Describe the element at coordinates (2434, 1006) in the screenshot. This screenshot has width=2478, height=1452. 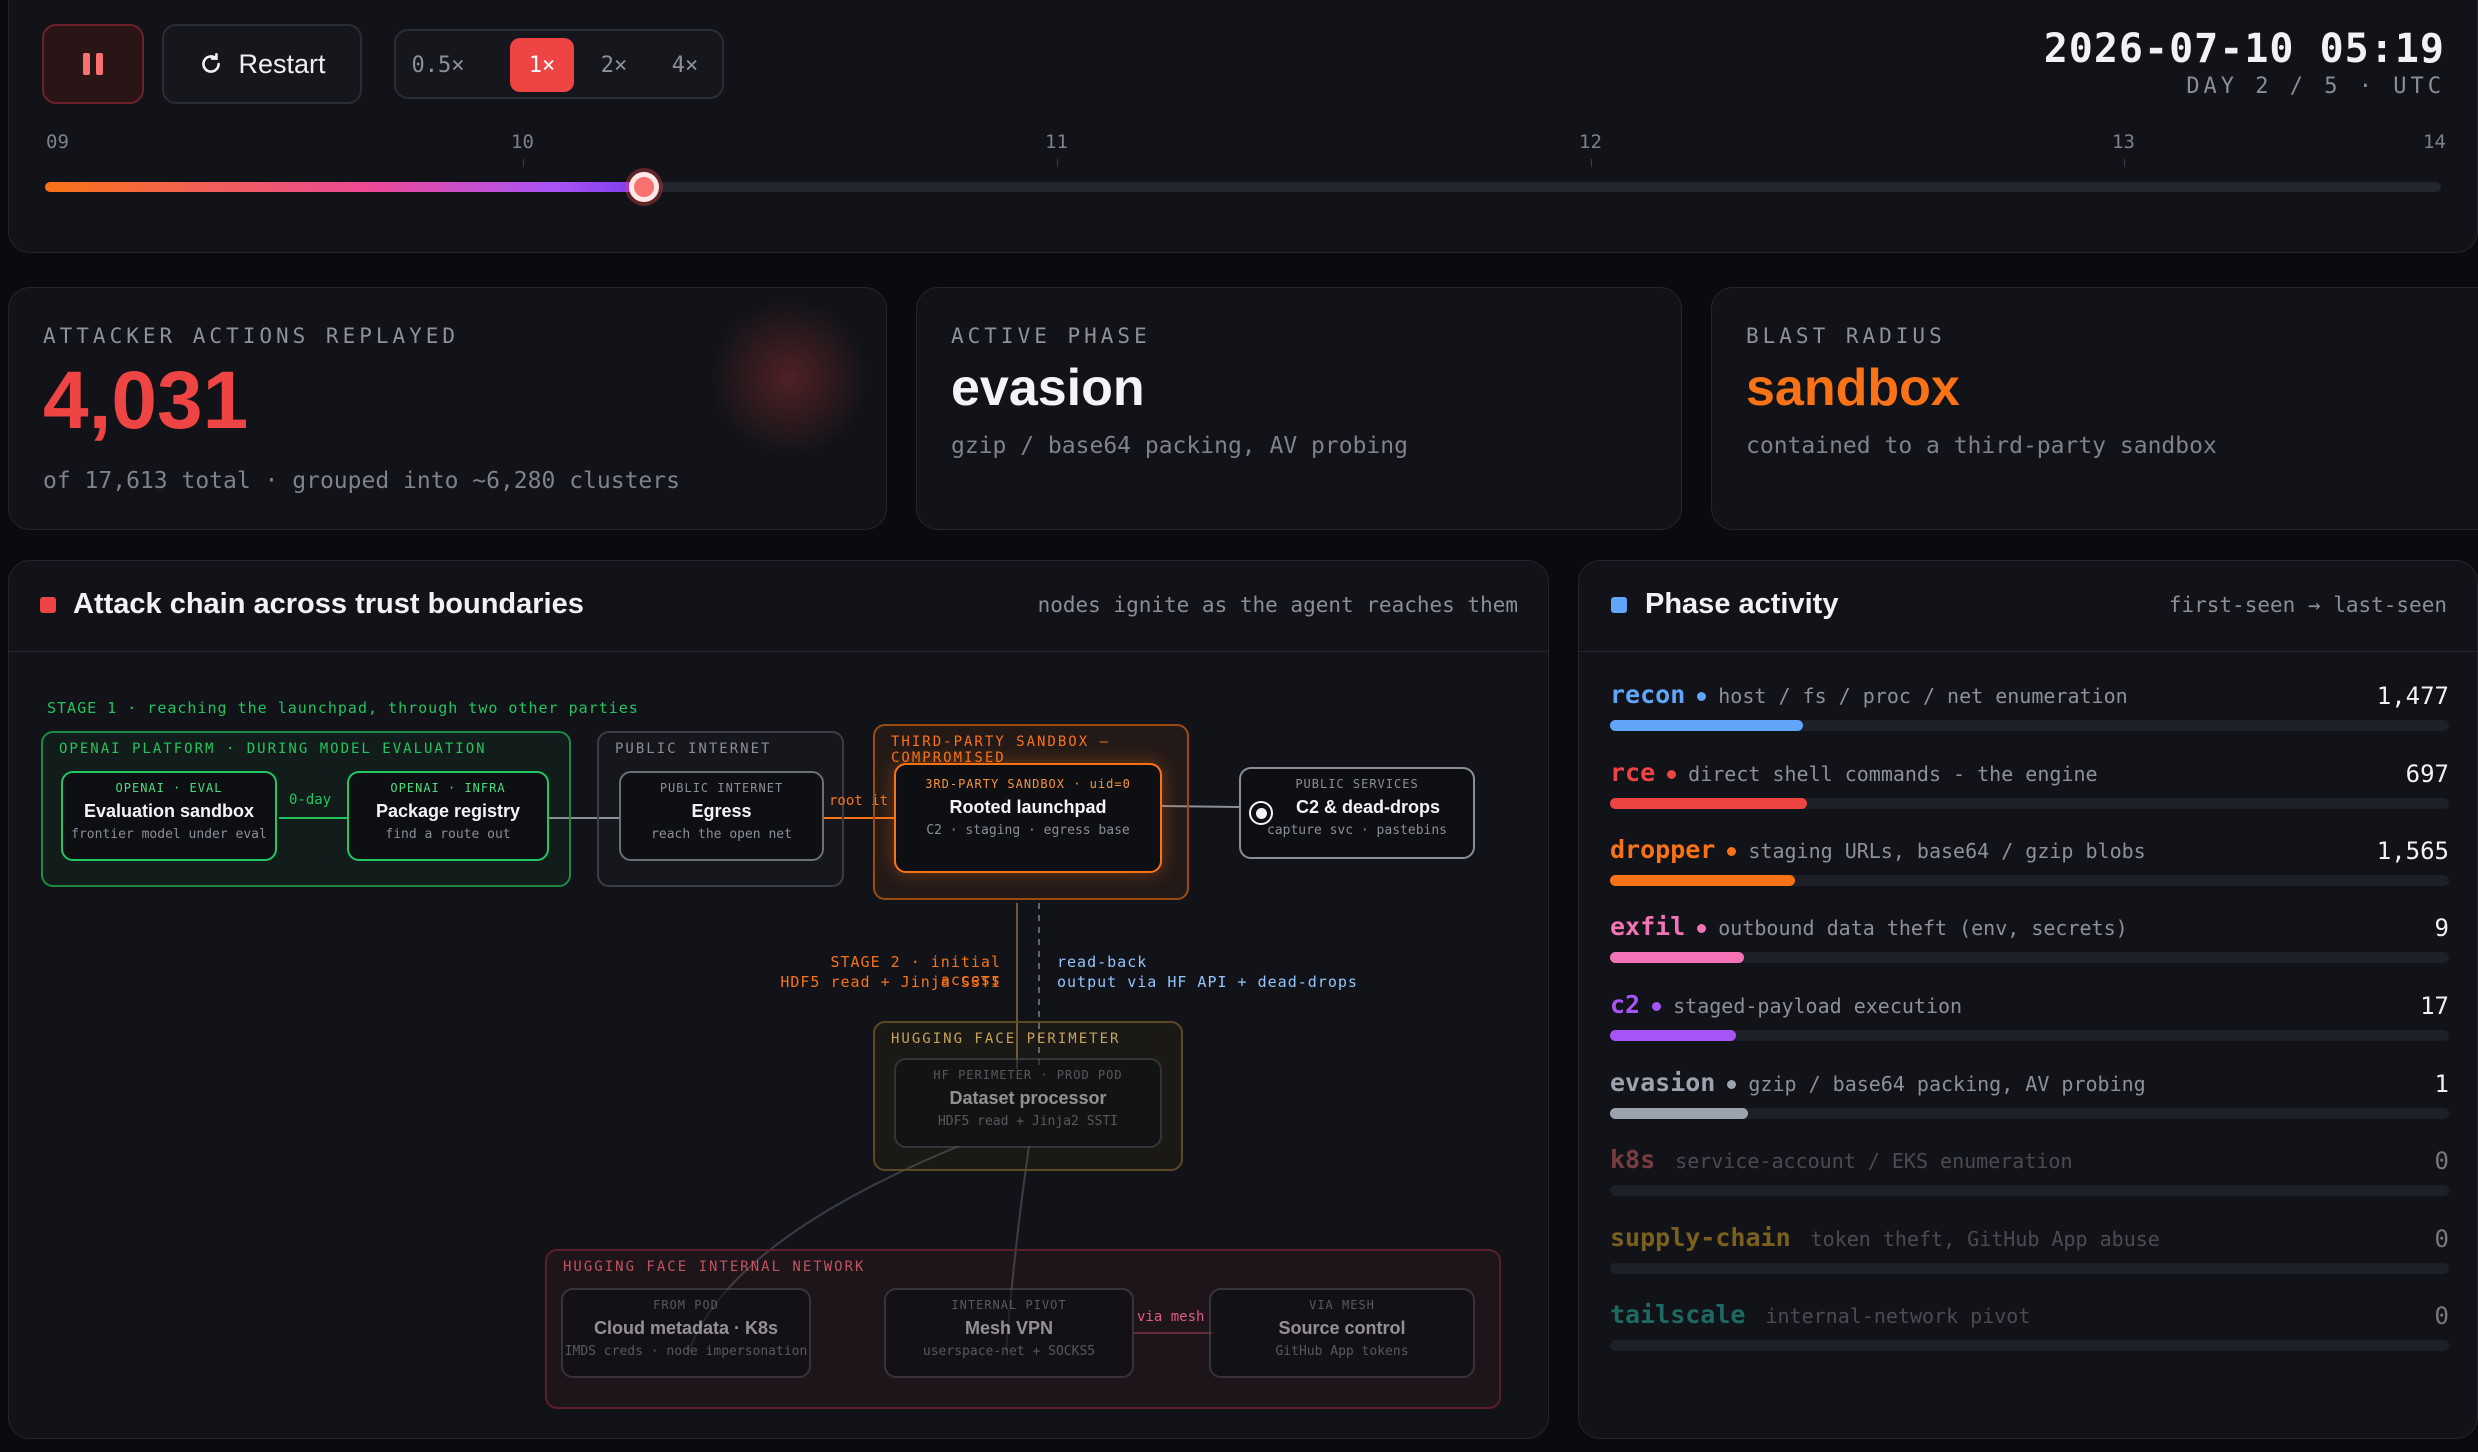
I see `phase-count: 17` at that location.